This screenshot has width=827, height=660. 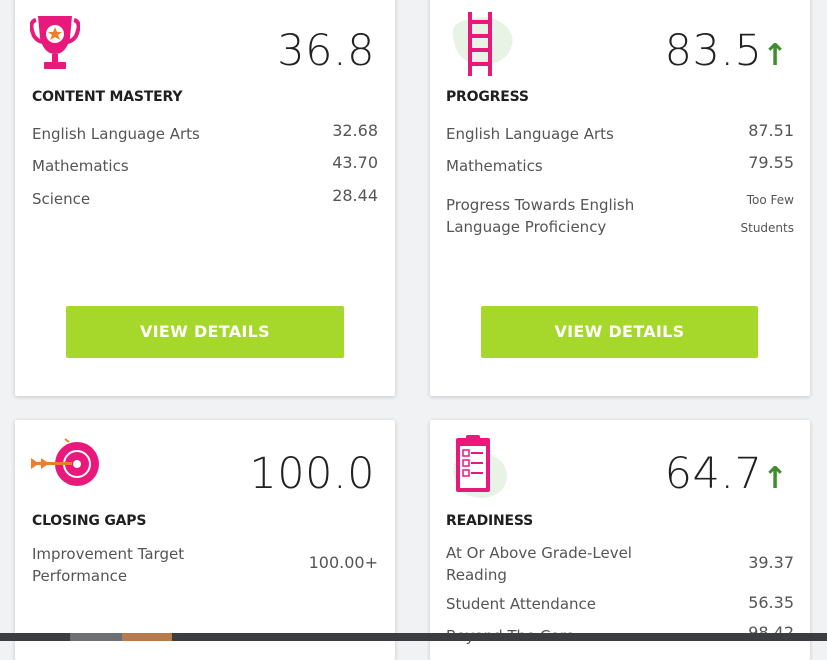 I want to click on closing-gaps-row-label: Improvement Target Performance, so click(x=108, y=565).